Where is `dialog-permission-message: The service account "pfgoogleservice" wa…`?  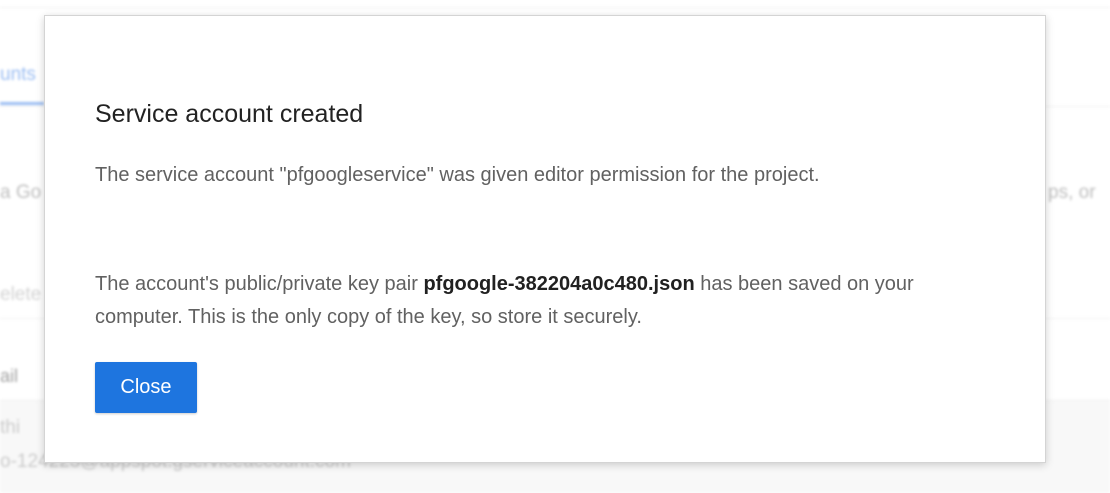
dialog-permission-message: The service account "pfgoogleservice" wa… is located at coordinates (457, 175).